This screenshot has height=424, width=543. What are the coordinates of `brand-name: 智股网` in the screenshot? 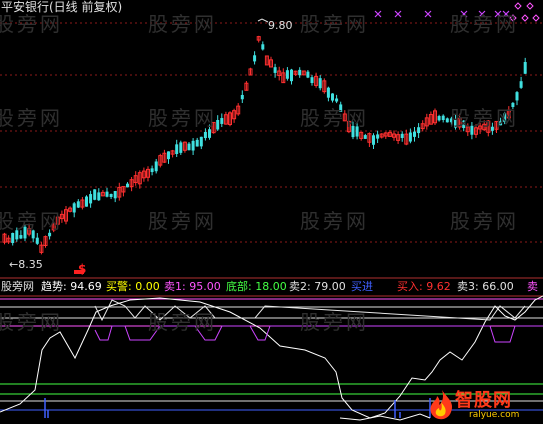 It's located at (483, 400).